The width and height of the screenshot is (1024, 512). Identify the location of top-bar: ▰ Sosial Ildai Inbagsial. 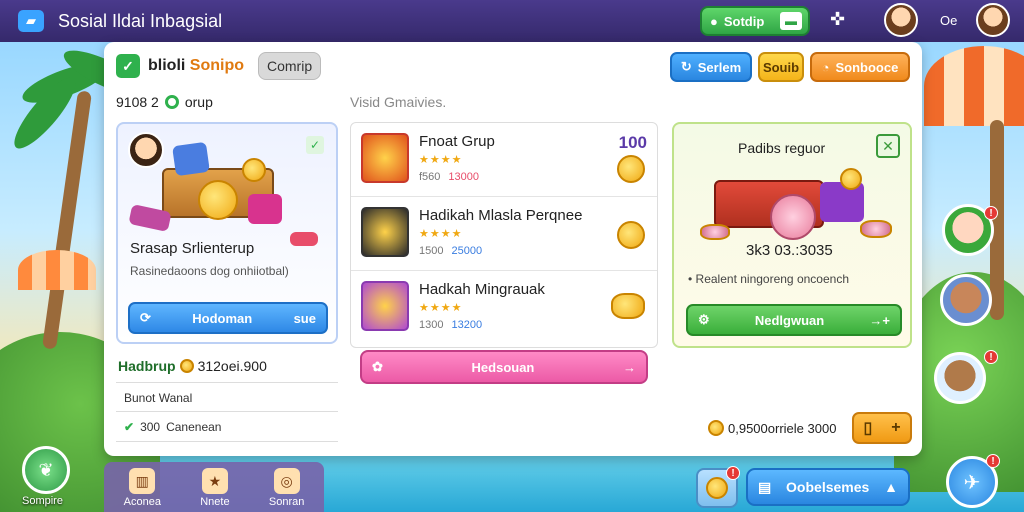
(512, 21).